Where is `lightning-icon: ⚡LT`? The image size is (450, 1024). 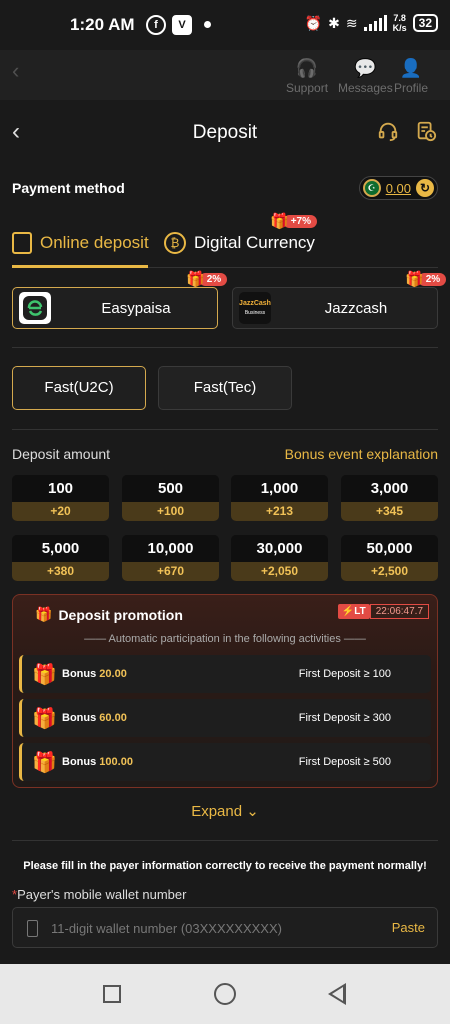
lightning-icon: ⚡LT is located at coordinates (353, 611).